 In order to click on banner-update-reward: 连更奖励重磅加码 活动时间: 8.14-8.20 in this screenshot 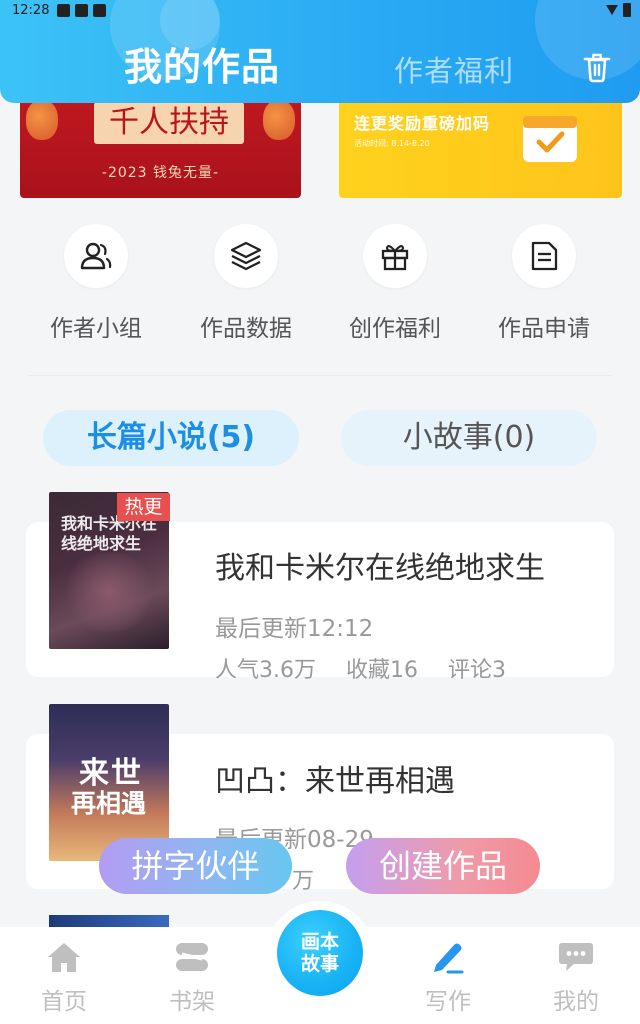, I will do `click(480, 148)`.